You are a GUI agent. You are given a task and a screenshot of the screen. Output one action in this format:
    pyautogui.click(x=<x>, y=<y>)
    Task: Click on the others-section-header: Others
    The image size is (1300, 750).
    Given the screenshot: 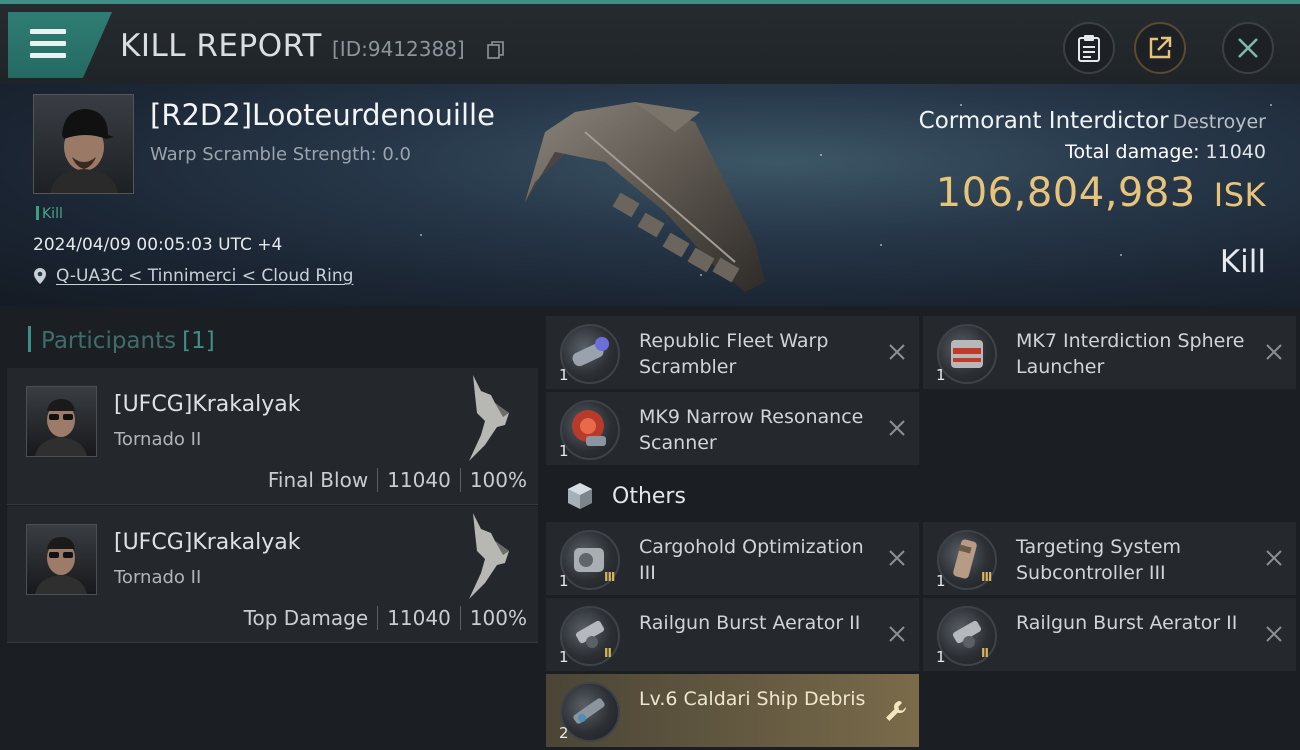 What is the action you would take?
    pyautogui.click(x=625, y=496)
    